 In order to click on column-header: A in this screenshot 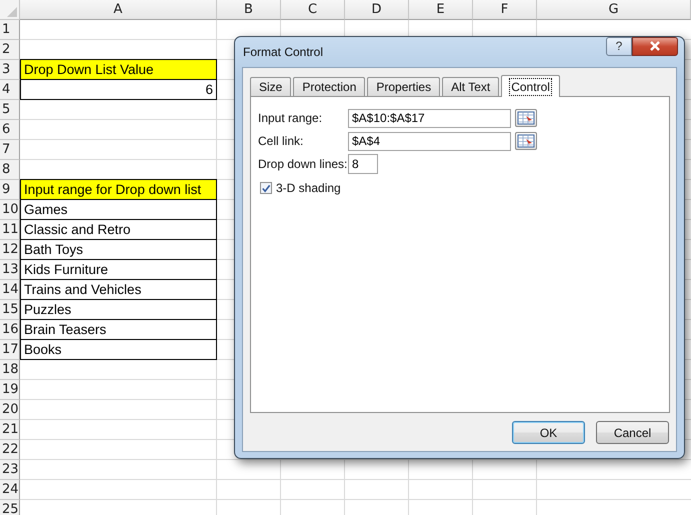, I will do `click(118, 10)`.